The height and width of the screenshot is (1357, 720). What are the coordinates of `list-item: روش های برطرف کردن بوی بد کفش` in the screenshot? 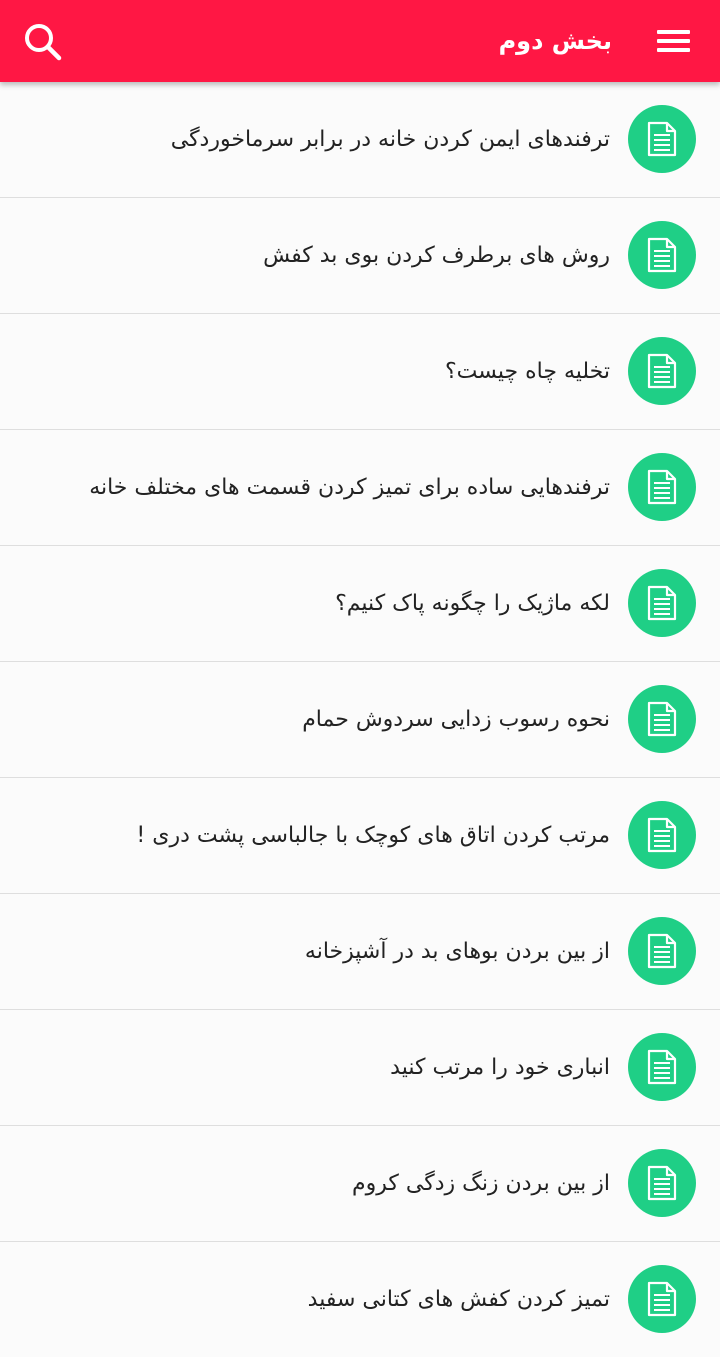 It's located at (360, 256).